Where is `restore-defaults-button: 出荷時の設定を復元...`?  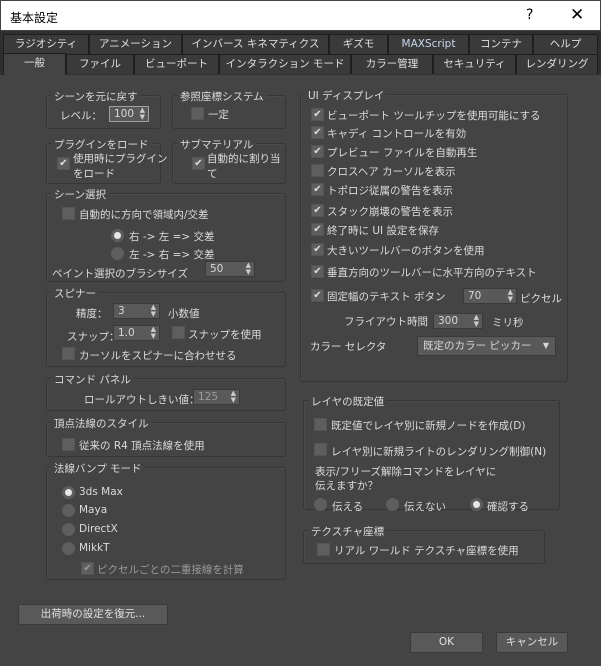
restore-defaults-button: 出荷時の設定を復元... is located at coordinates (93, 614).